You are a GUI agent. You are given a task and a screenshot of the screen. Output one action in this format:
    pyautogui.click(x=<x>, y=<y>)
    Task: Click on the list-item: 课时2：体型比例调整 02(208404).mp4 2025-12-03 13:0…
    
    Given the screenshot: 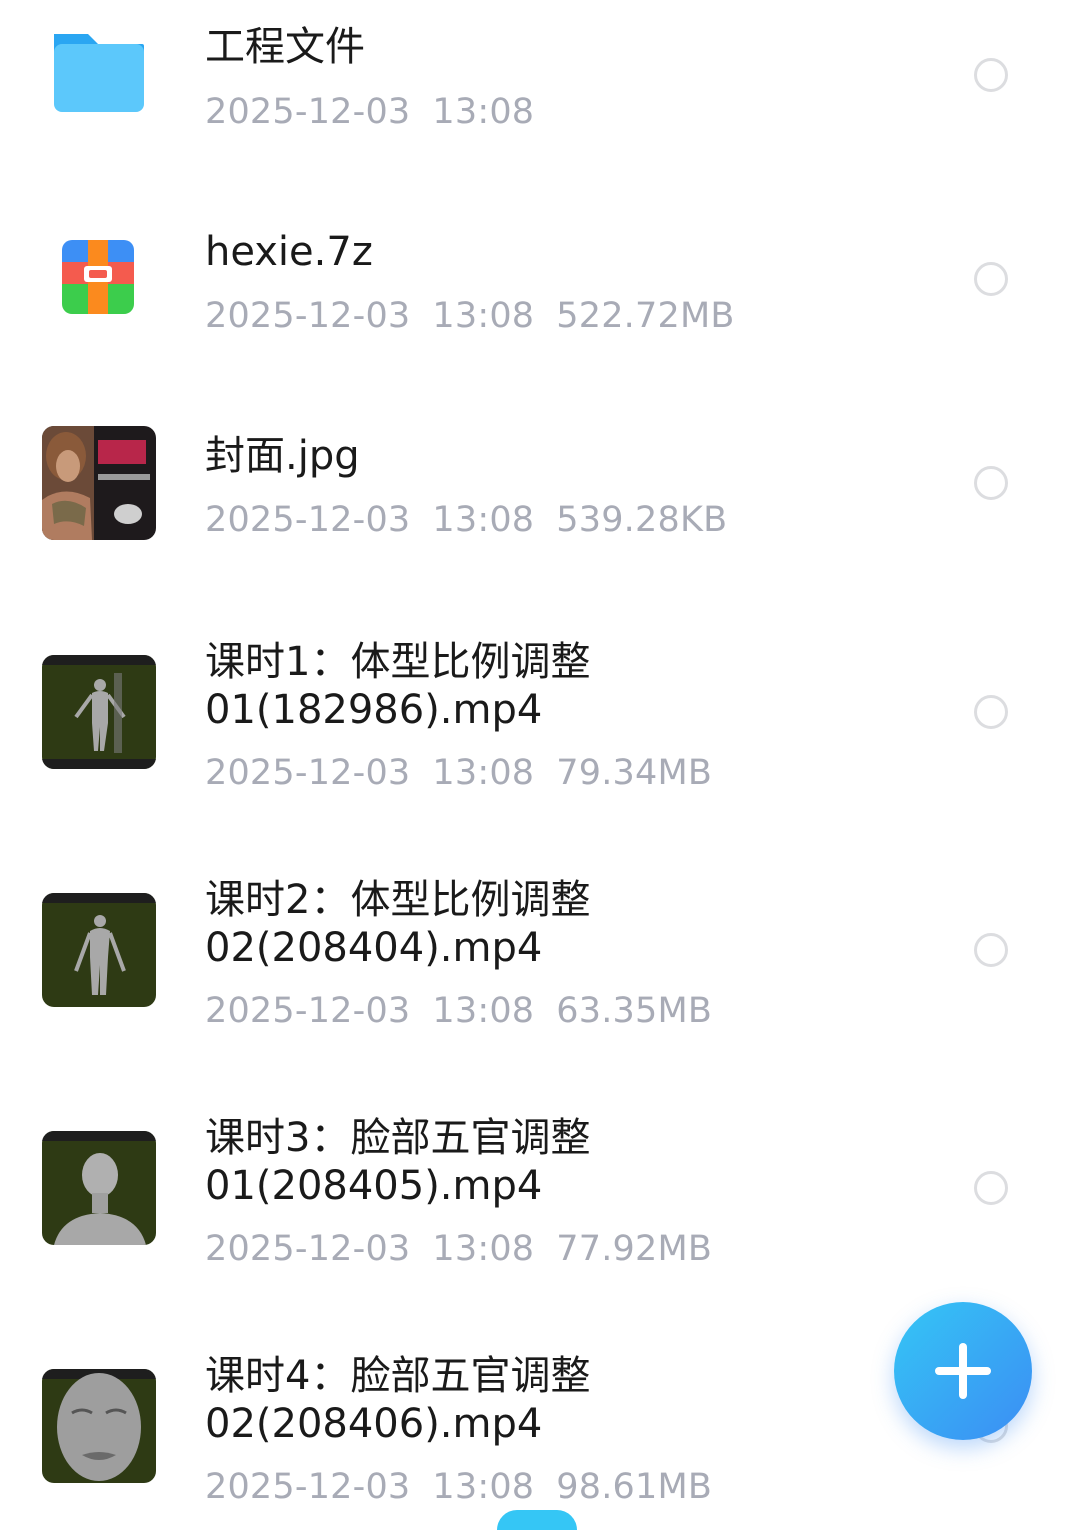 What is the action you would take?
    pyautogui.click(x=537, y=958)
    